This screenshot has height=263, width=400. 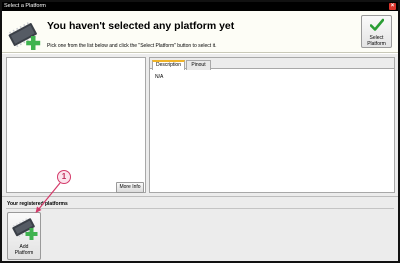 What do you see at coordinates (200, 6) in the screenshot?
I see `title-bar: Select a Platform ×` at bounding box center [200, 6].